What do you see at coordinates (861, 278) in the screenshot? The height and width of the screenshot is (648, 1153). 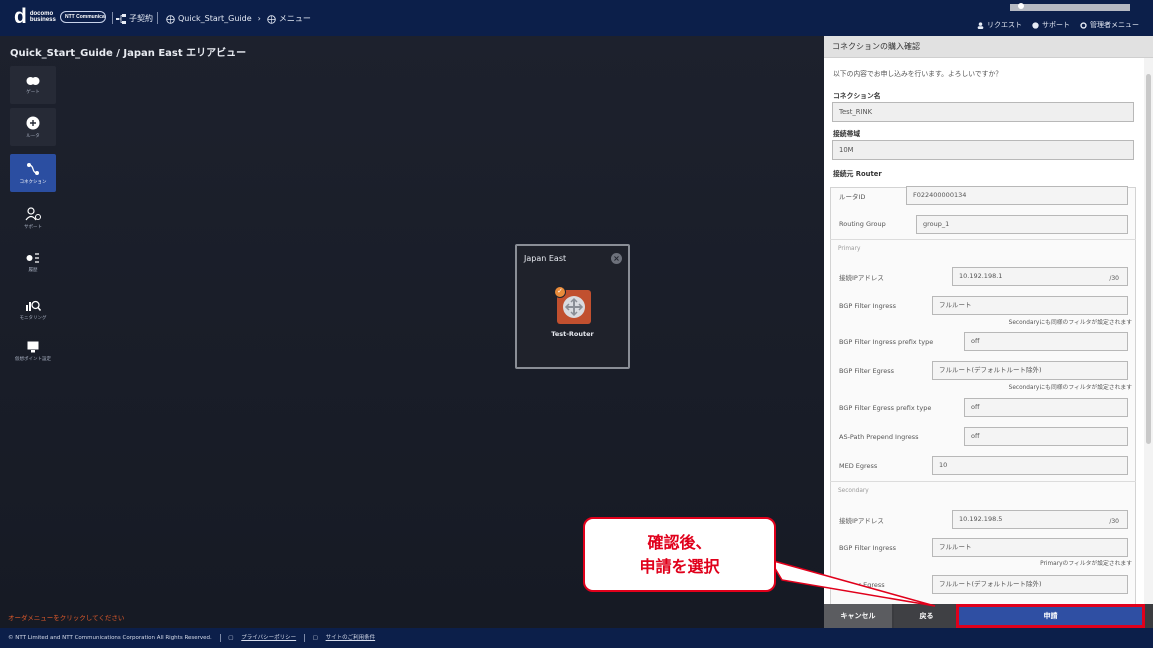 I see `primary-ip-label: 接続IPアドレス` at bounding box center [861, 278].